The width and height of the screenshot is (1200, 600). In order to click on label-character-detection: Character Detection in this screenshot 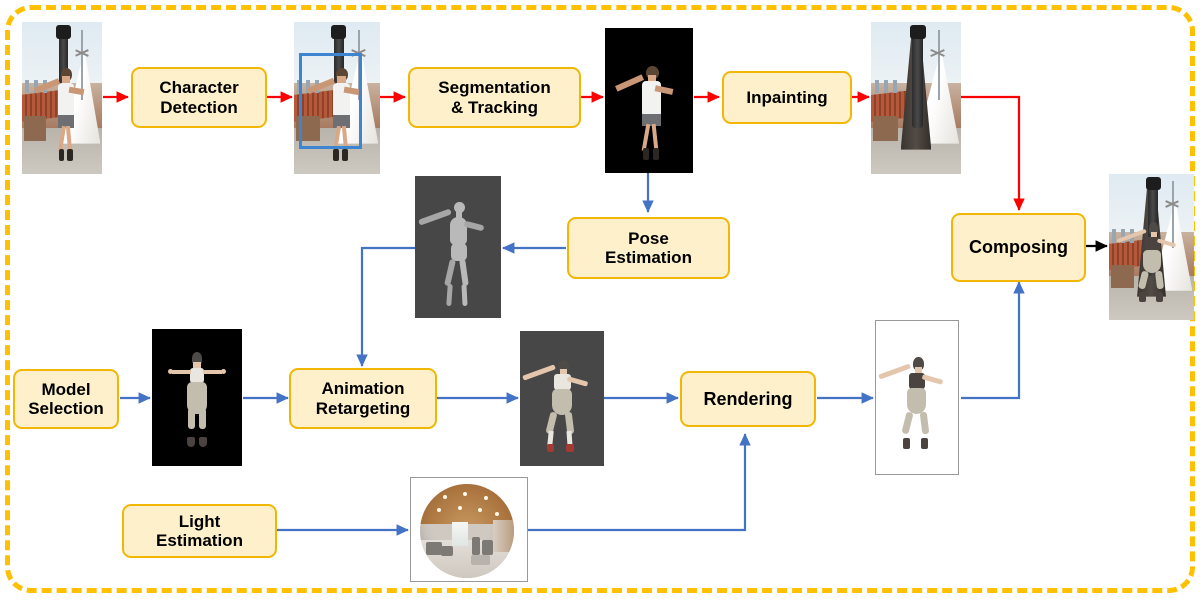, I will do `click(199, 97)`.